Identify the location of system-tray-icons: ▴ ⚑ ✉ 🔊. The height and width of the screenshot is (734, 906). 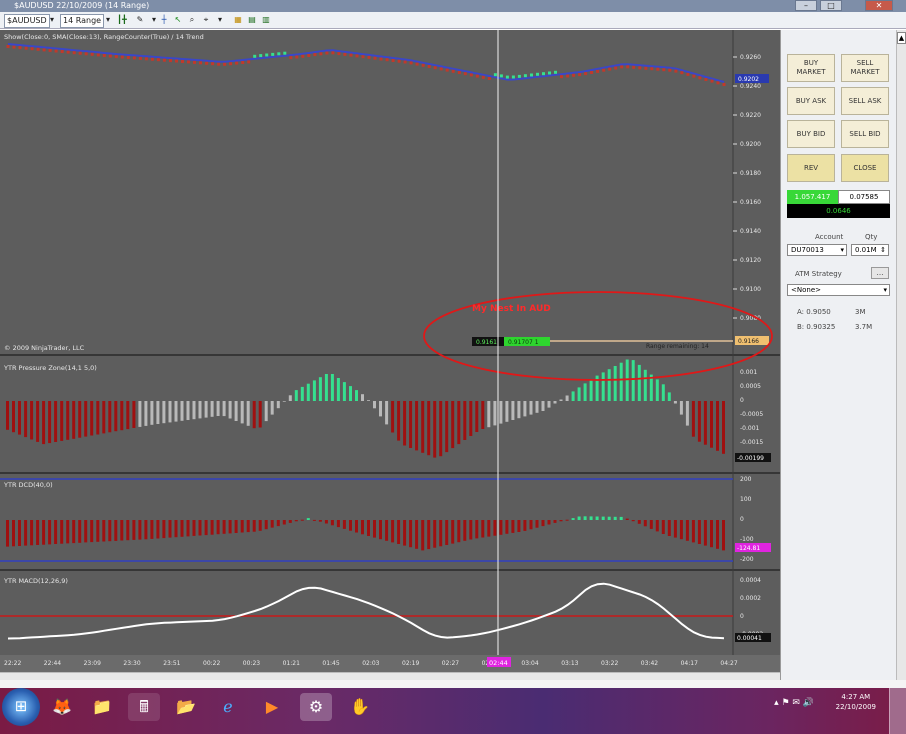
(794, 703).